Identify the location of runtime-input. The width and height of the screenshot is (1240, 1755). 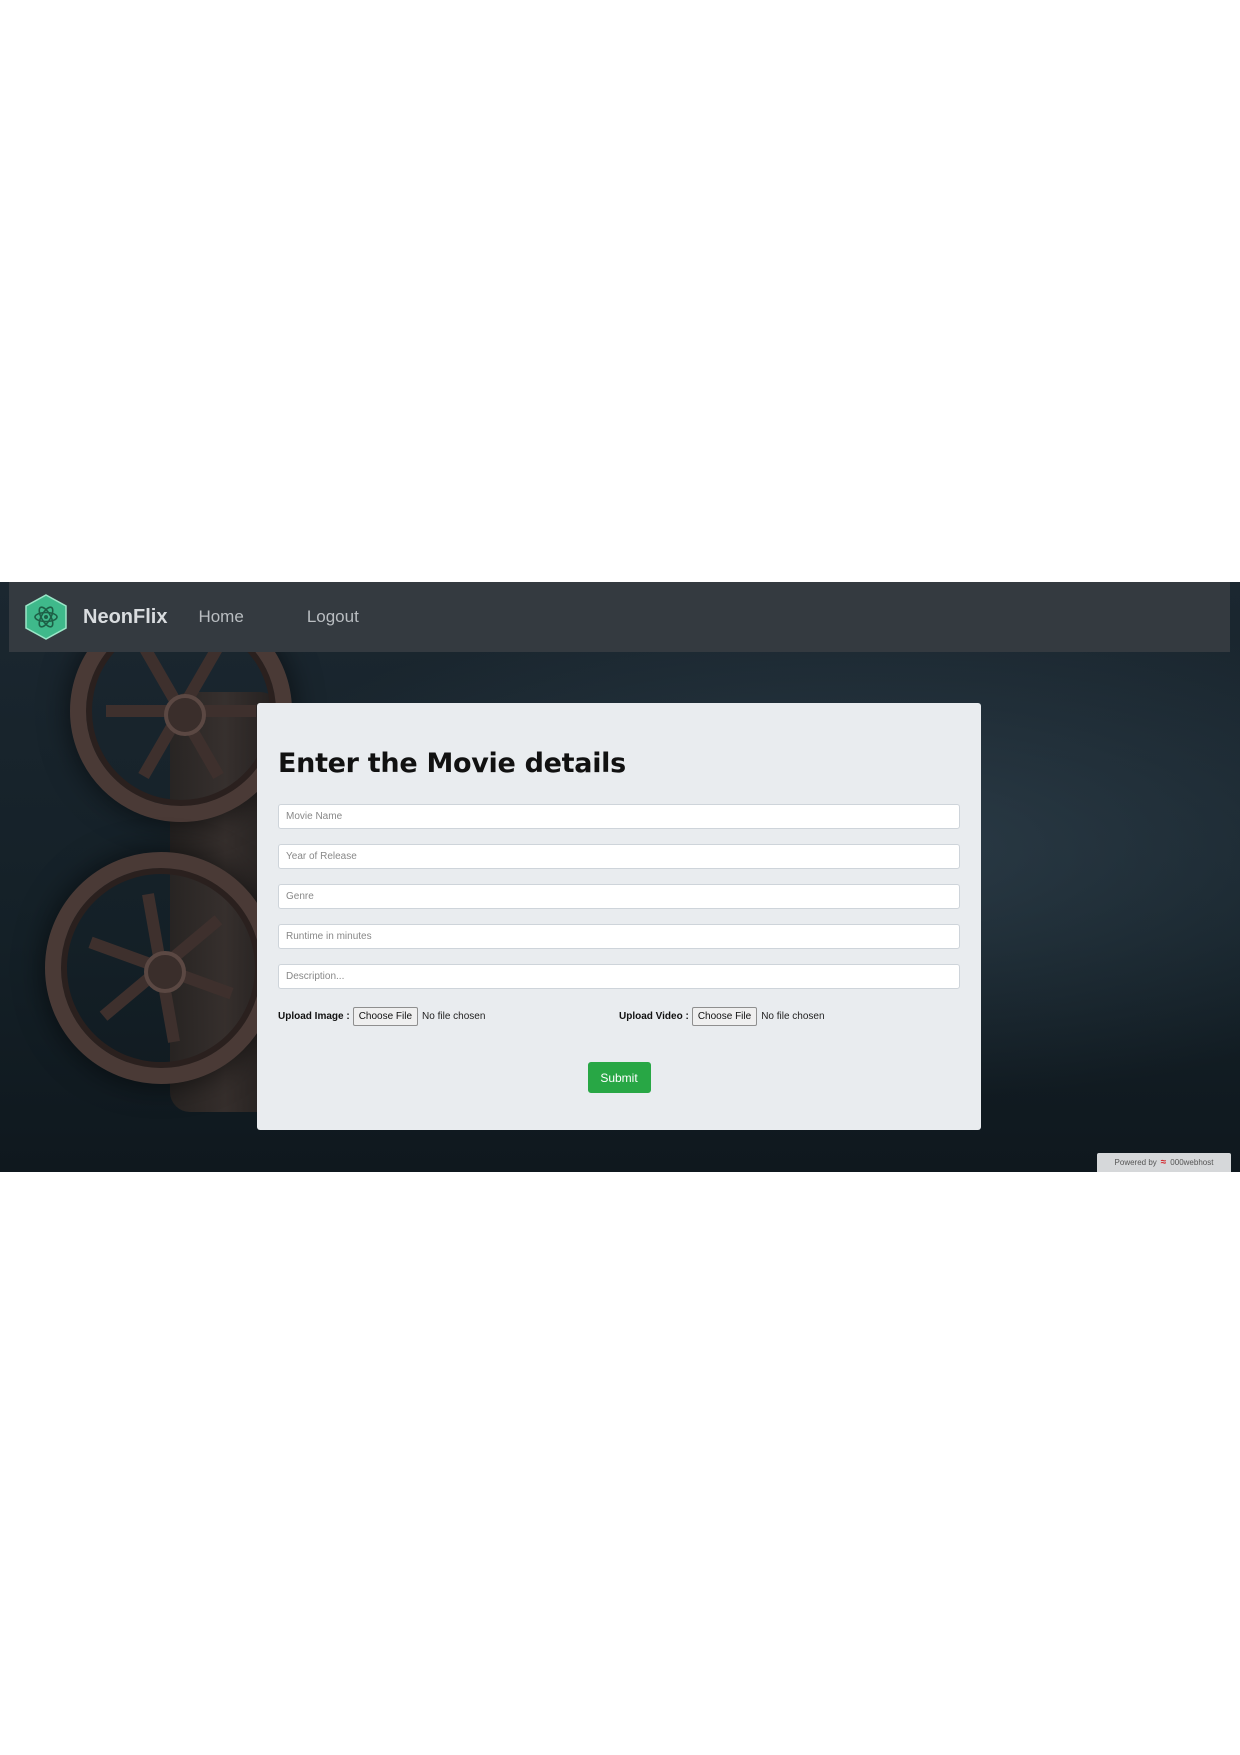
(619, 936).